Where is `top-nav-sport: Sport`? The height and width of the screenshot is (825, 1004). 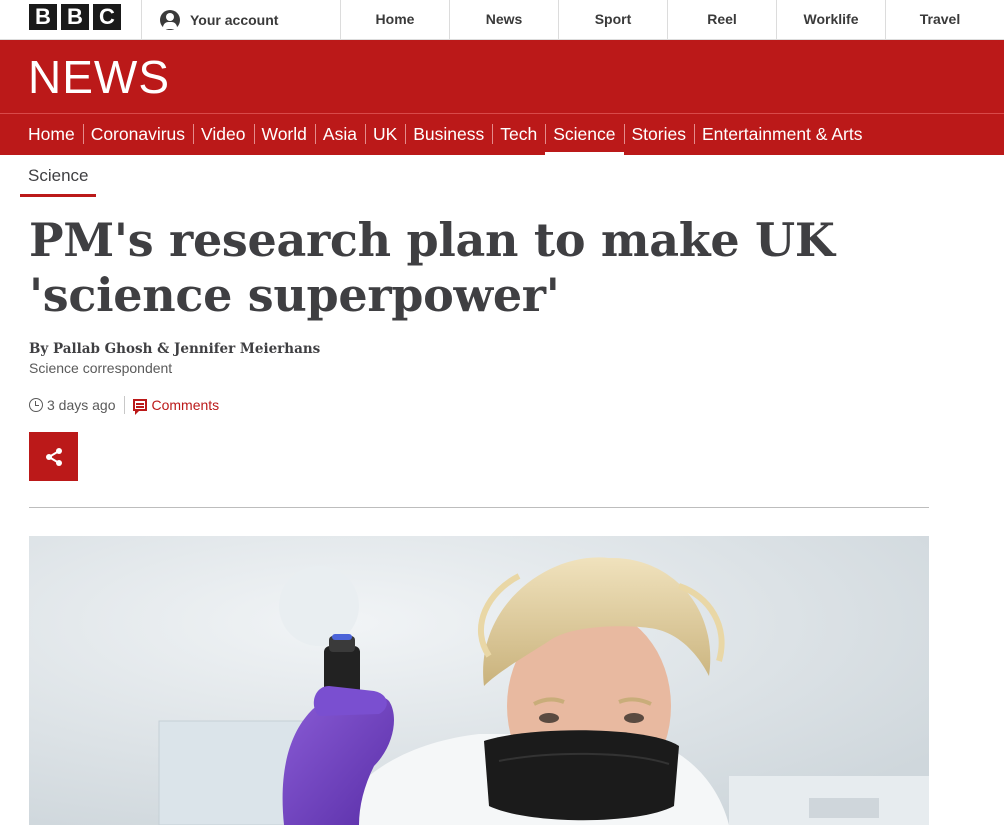
top-nav-sport: Sport is located at coordinates (612, 19).